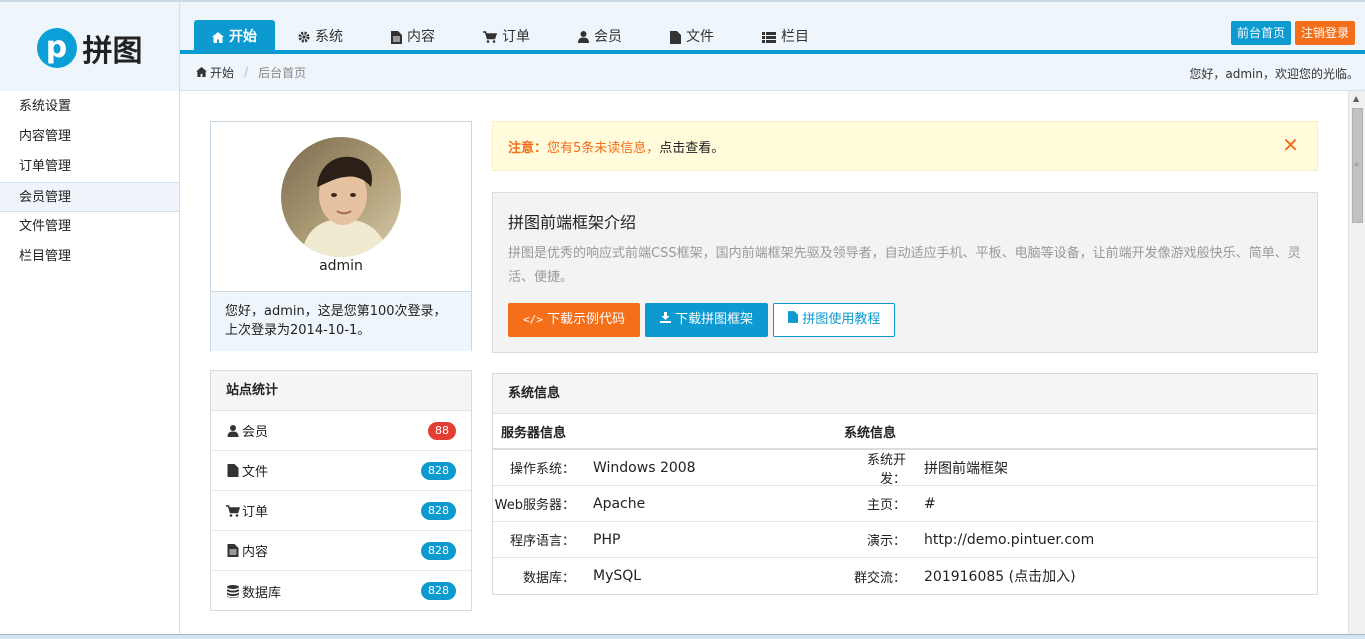  What do you see at coordinates (966, 468) in the screenshot?
I see `row-value: 拼图前端框架` at bounding box center [966, 468].